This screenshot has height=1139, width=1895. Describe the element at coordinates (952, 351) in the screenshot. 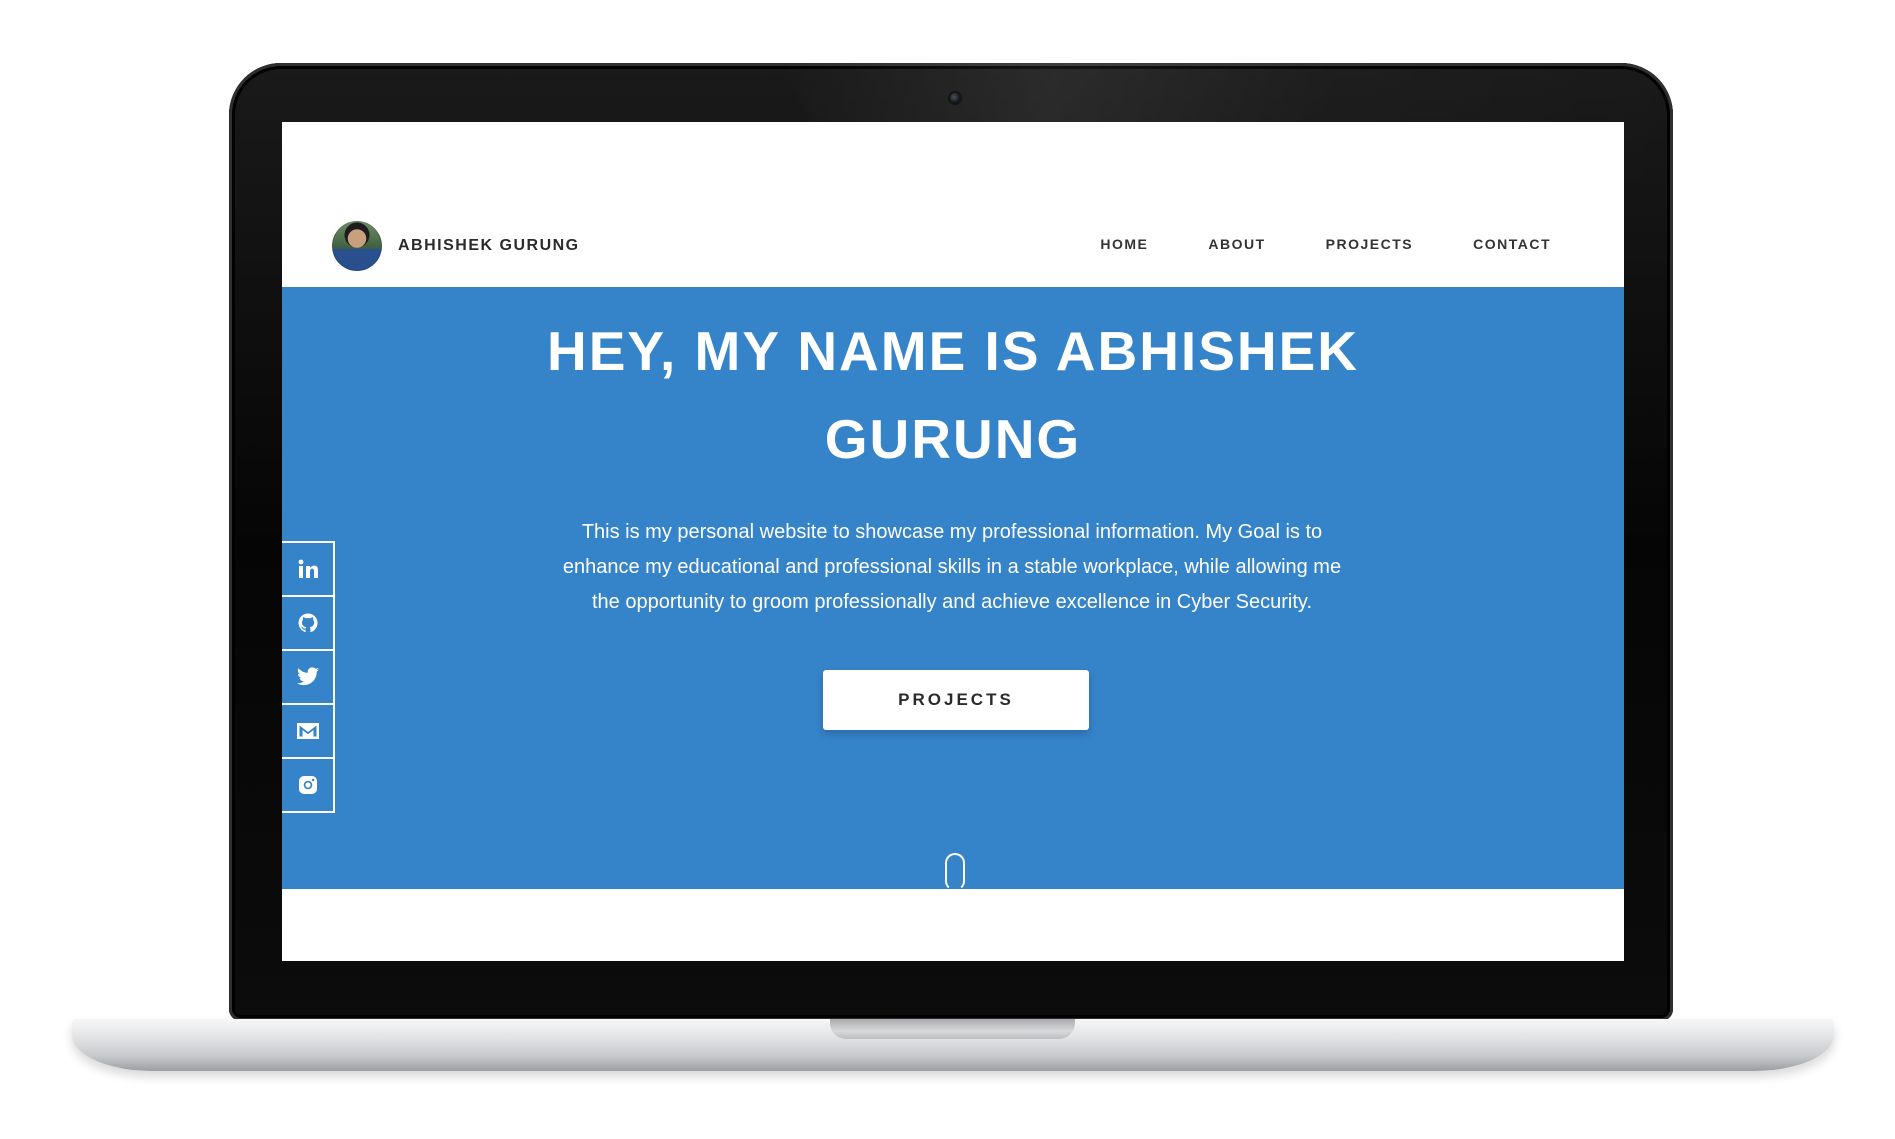

I see `hero-title-line1: HEY, MY NAME IS ABHISHEK` at that location.